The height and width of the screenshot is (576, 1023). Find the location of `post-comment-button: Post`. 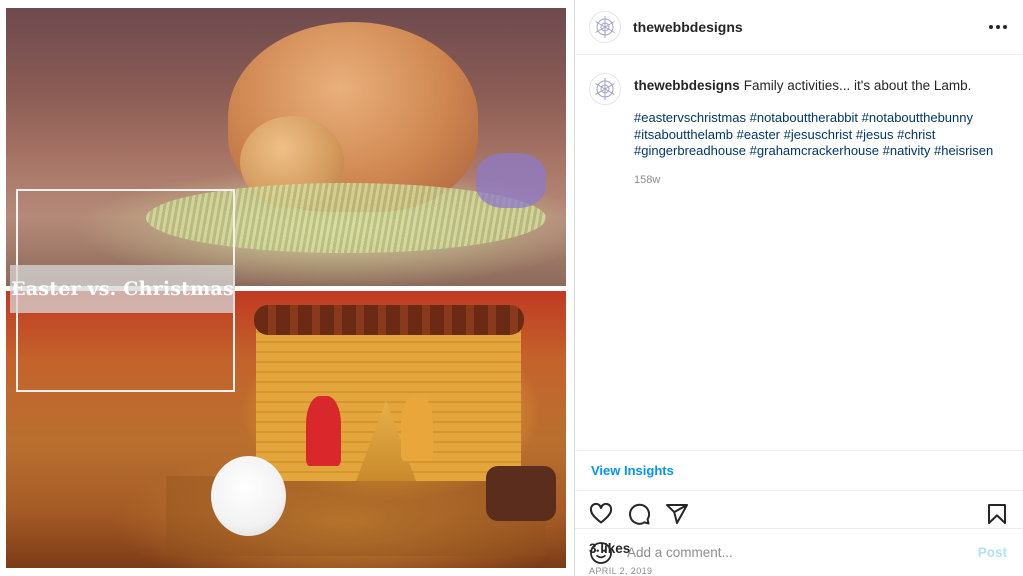

post-comment-button: Post is located at coordinates (992, 552).